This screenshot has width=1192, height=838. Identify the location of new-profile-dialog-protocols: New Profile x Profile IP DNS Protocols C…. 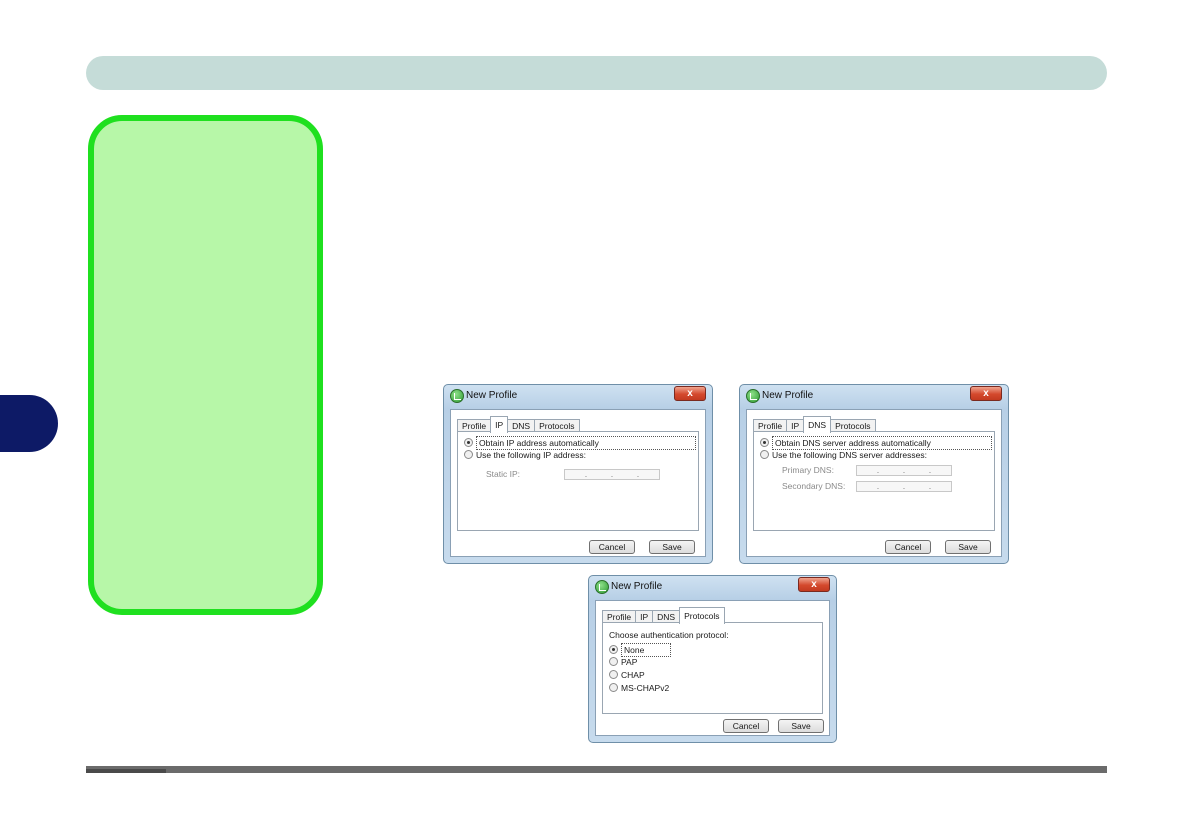
(712, 659).